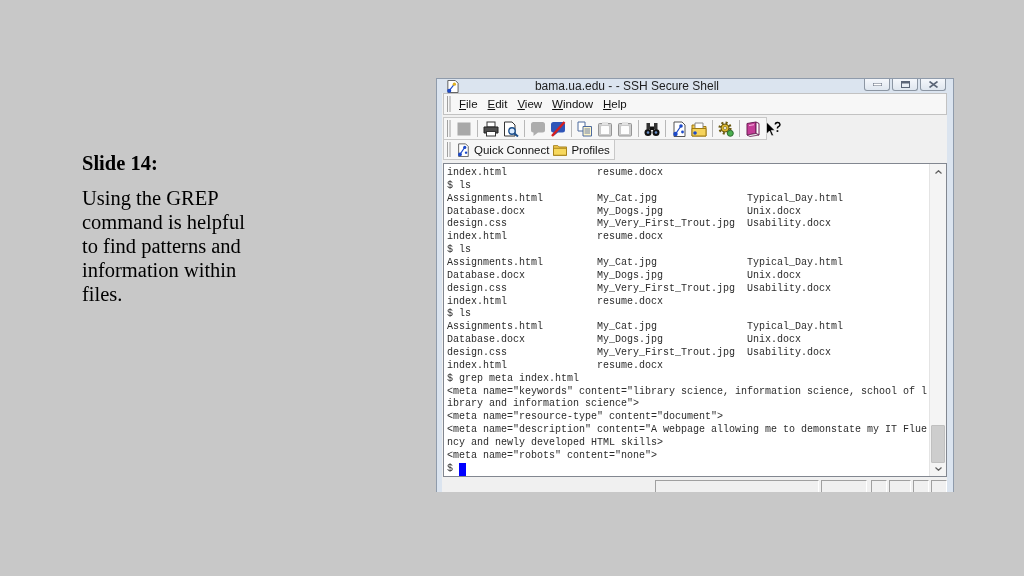  I want to click on terminal-prompt: $, so click(450, 469).